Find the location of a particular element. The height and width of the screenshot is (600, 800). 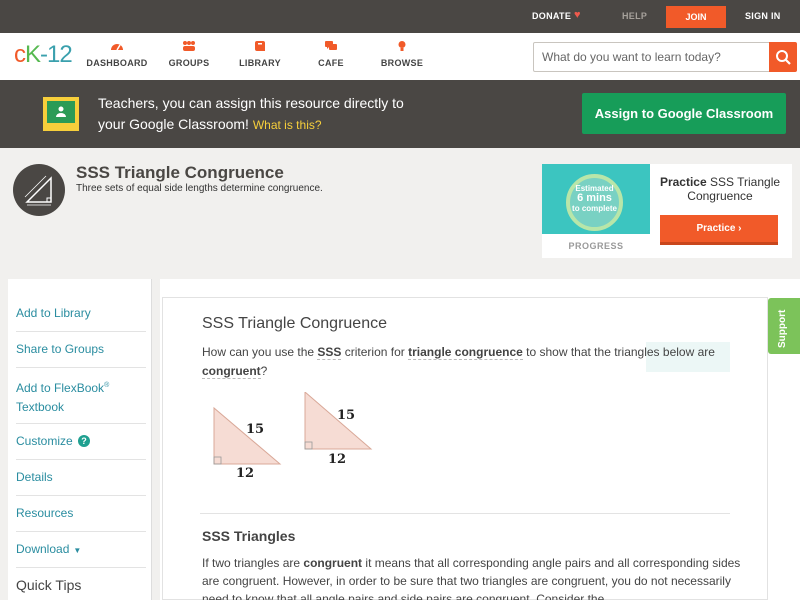

banner-line-2: your Google Classroom! is located at coordinates (173, 124).